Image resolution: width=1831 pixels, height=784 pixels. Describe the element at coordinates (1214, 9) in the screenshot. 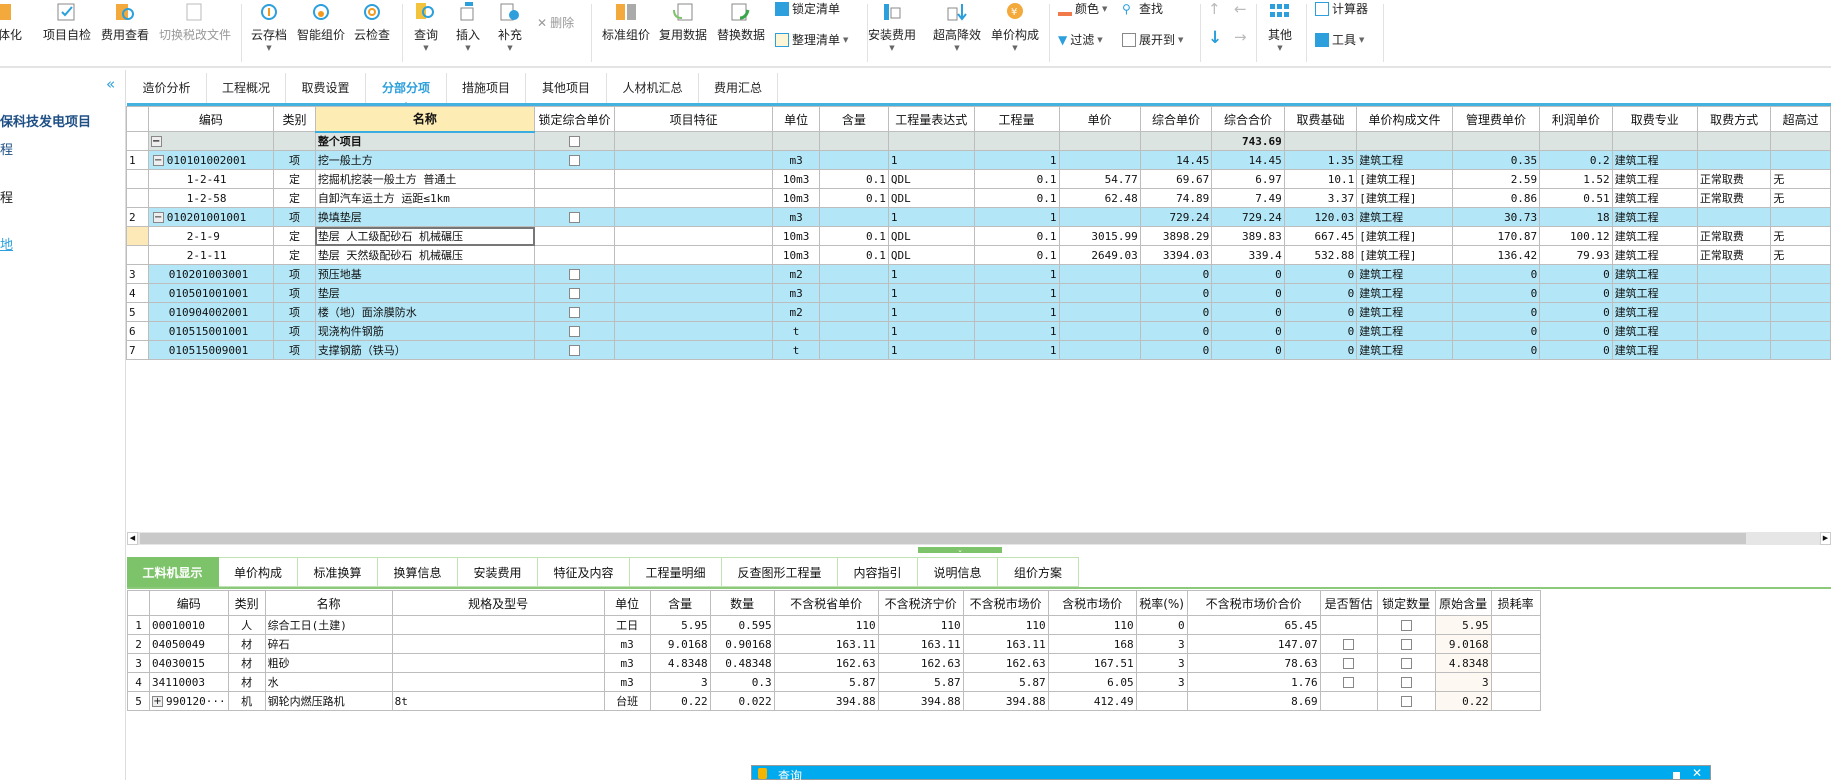

I see `move-up-button: ↑` at that location.